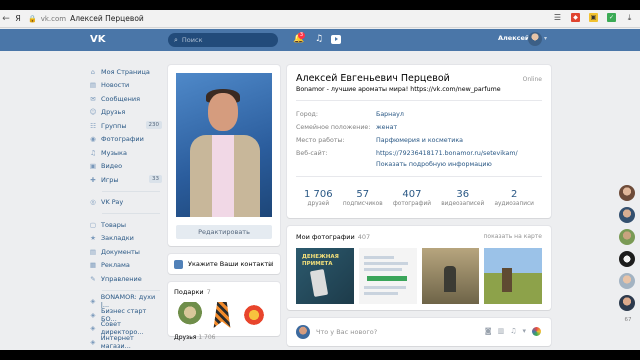 The height and width of the screenshot is (360, 640). What do you see at coordinates (336, 39) in the screenshot?
I see `play-icon` at bounding box center [336, 39].